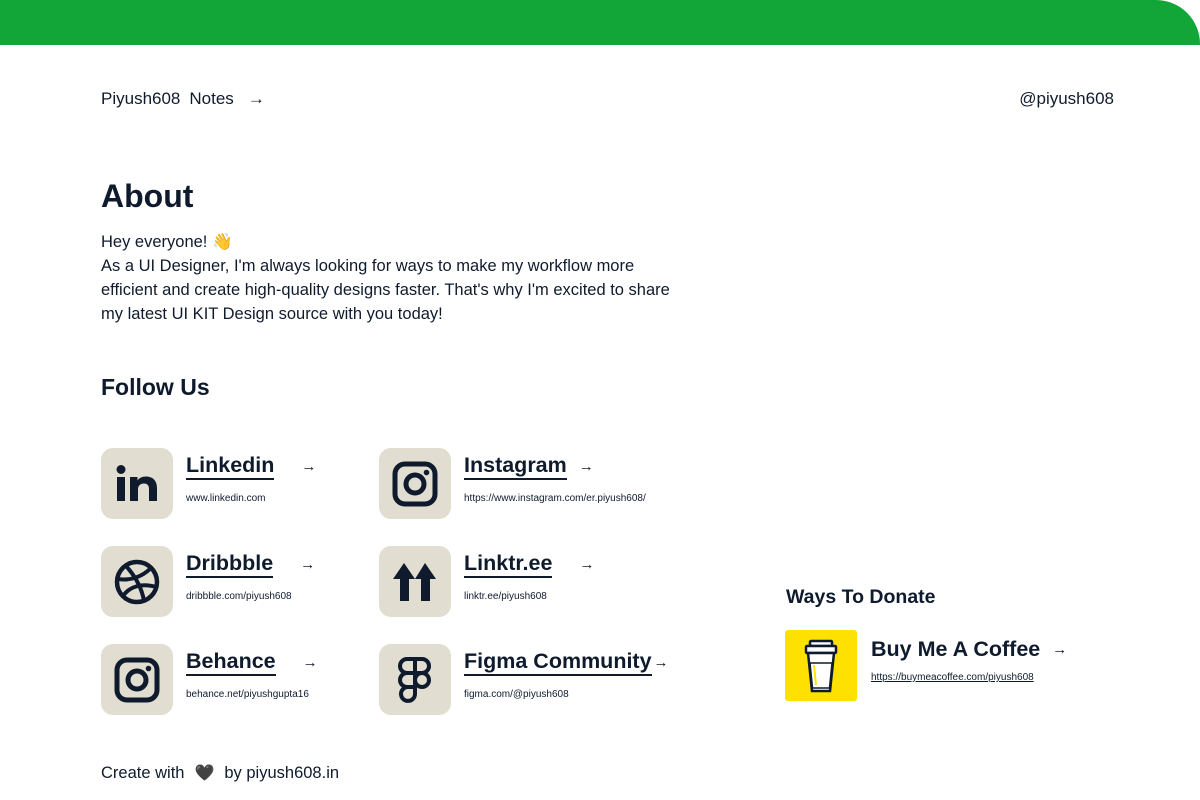  I want to click on linkedin-icon-tile, so click(137, 483).